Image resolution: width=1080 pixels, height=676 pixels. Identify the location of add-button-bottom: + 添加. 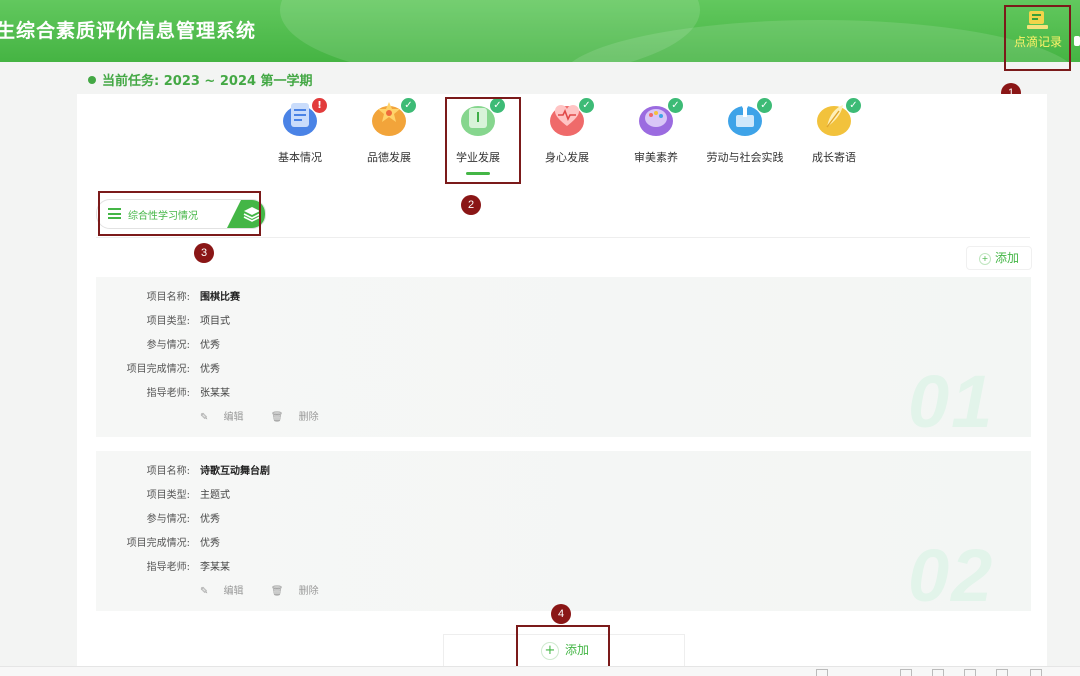
(565, 650).